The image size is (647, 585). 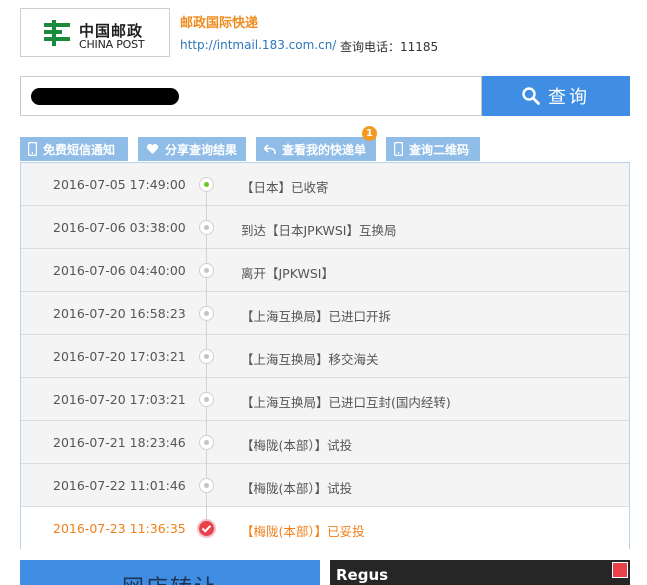 What do you see at coordinates (303, 531) in the screenshot?
I see `tracking-description: 【梅陇(本部）】已妥投` at bounding box center [303, 531].